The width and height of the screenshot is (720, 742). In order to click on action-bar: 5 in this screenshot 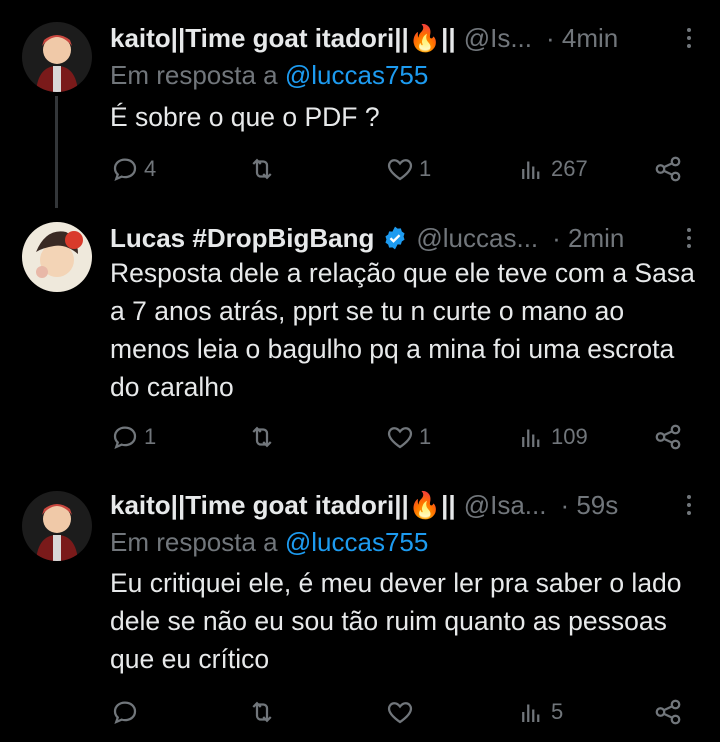, I will do `click(397, 712)`.